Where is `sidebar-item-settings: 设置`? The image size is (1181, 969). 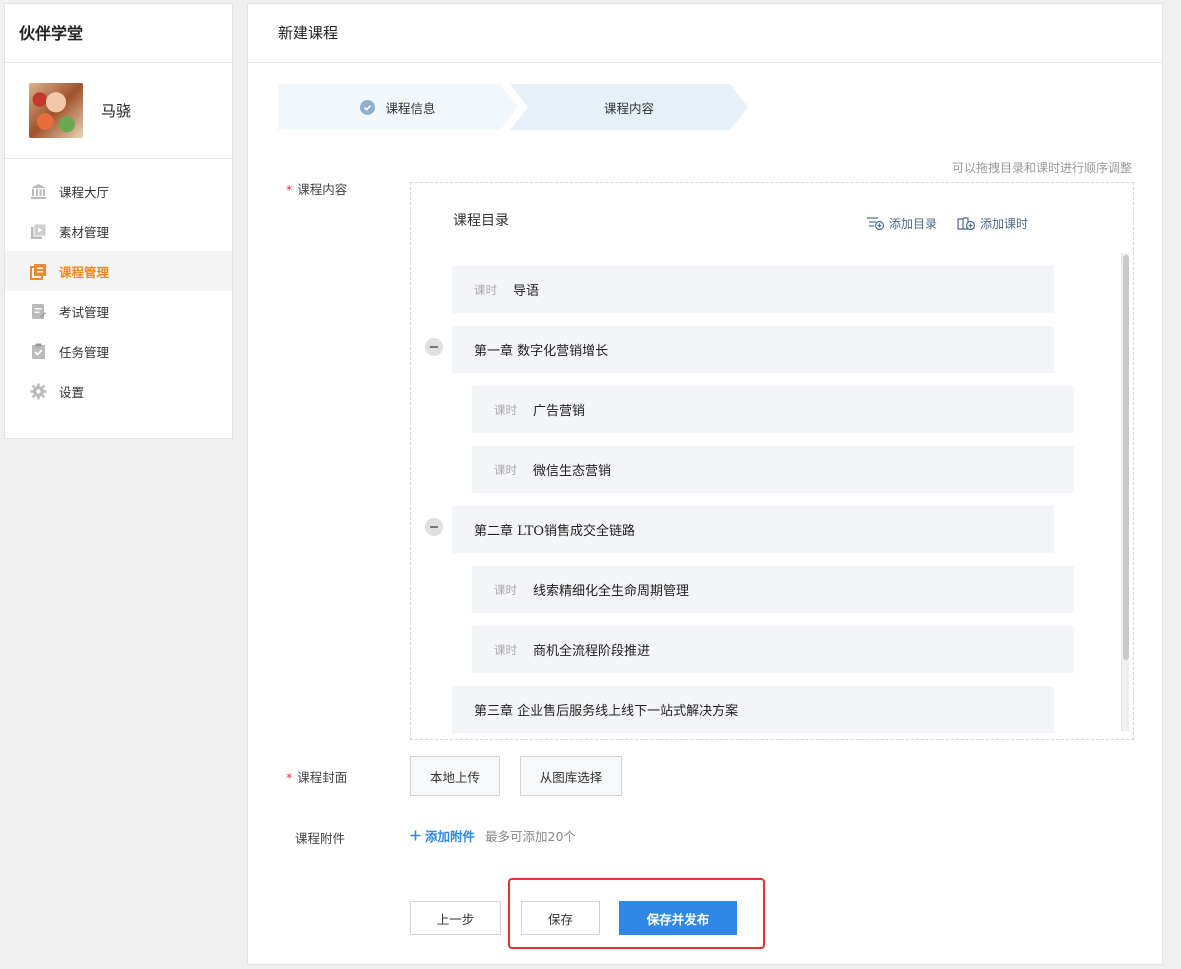
sidebar-item-settings: 设置 is located at coordinates (118, 391).